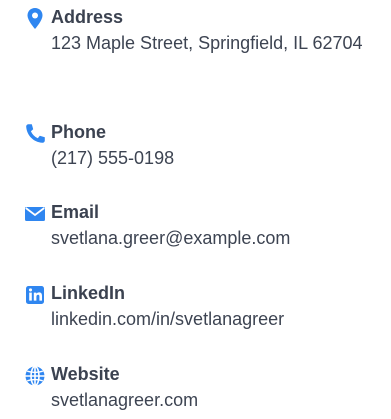 The width and height of the screenshot is (391, 419). I want to click on address-label: Address, so click(87, 17).